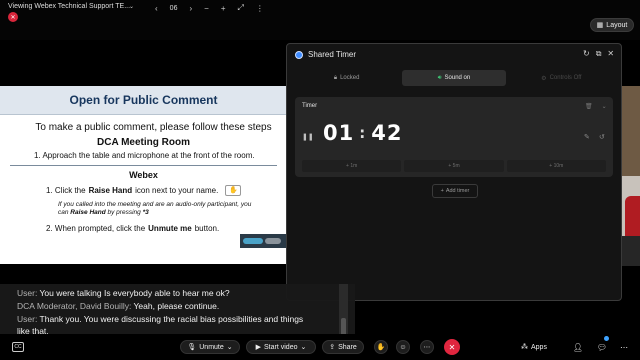 The image size is (640, 360). I want to click on more-options-button: ⋮, so click(260, 8).